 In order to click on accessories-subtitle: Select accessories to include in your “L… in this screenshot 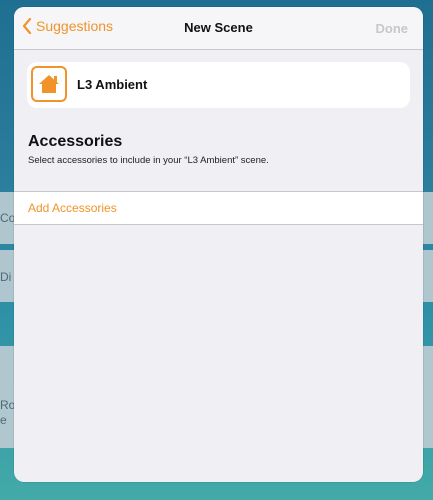, I will do `click(148, 160)`.